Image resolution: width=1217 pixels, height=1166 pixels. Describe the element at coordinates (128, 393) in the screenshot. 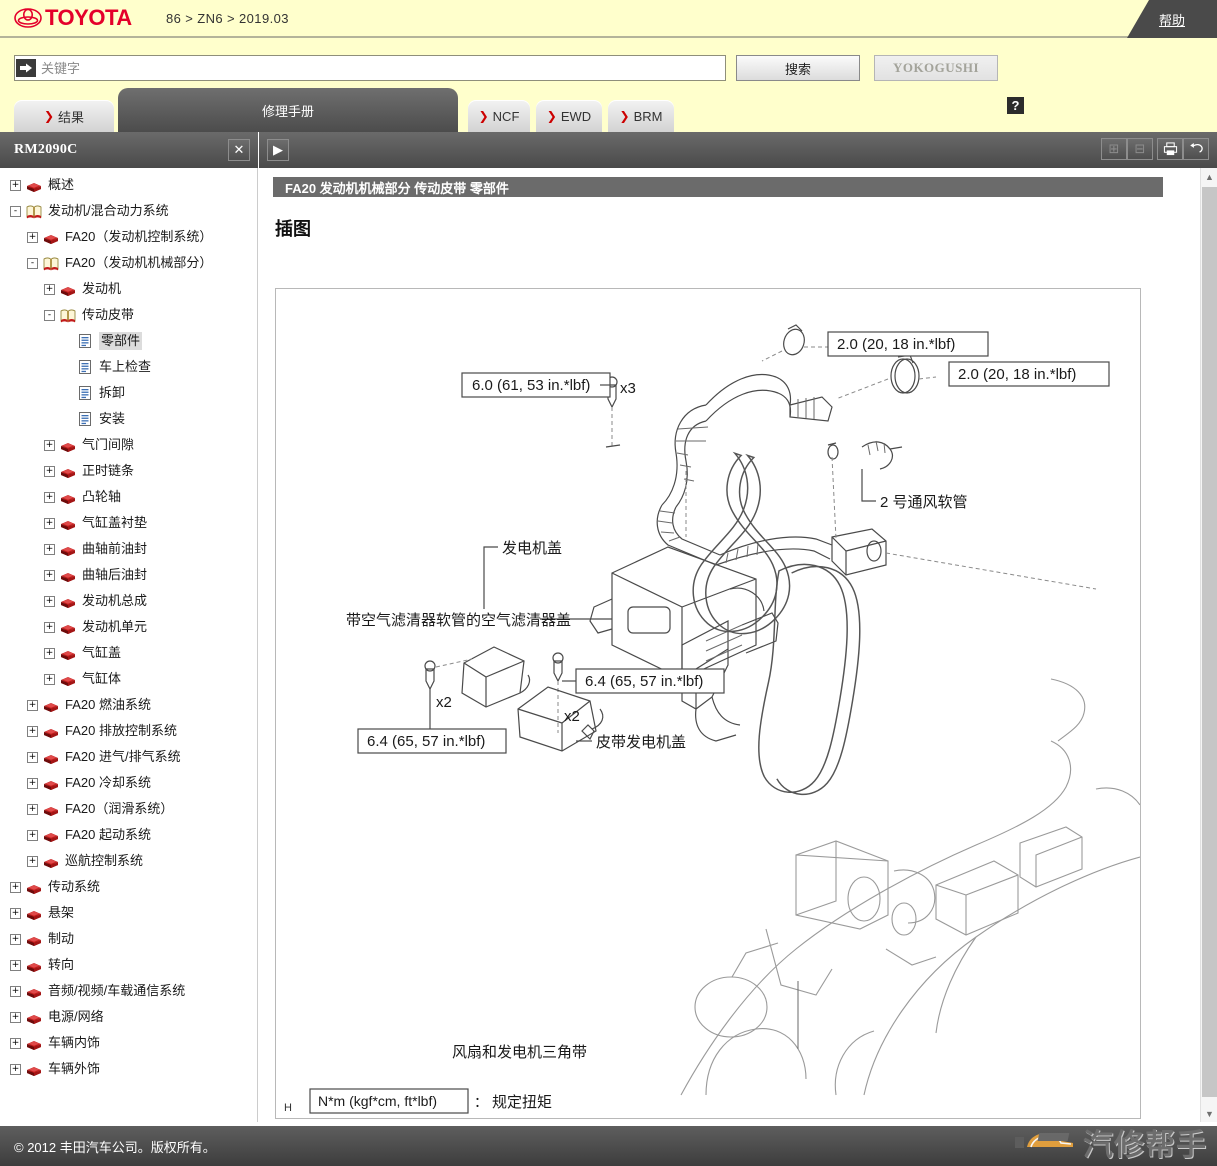

I see `tree-item: 拆卸` at that location.